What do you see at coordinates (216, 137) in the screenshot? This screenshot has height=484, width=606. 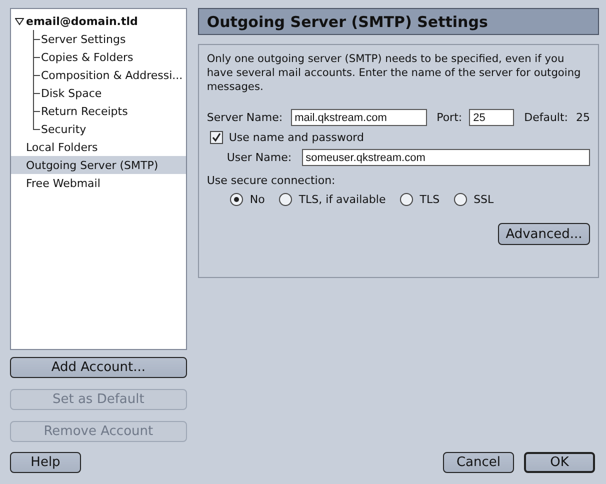 I see `checkbox` at bounding box center [216, 137].